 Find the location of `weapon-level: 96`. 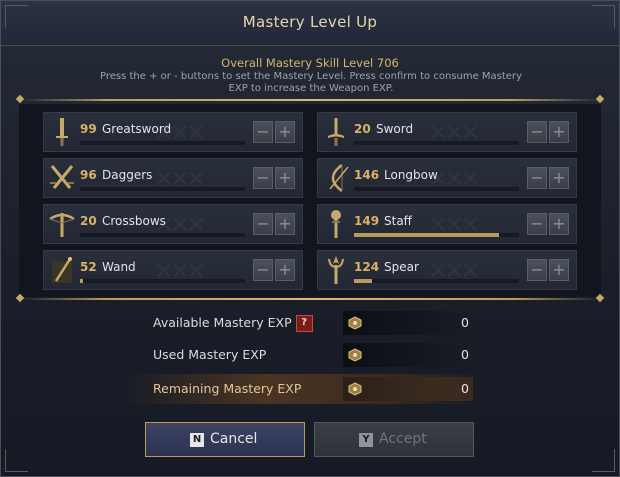

weapon-level: 96 is located at coordinates (88, 175).